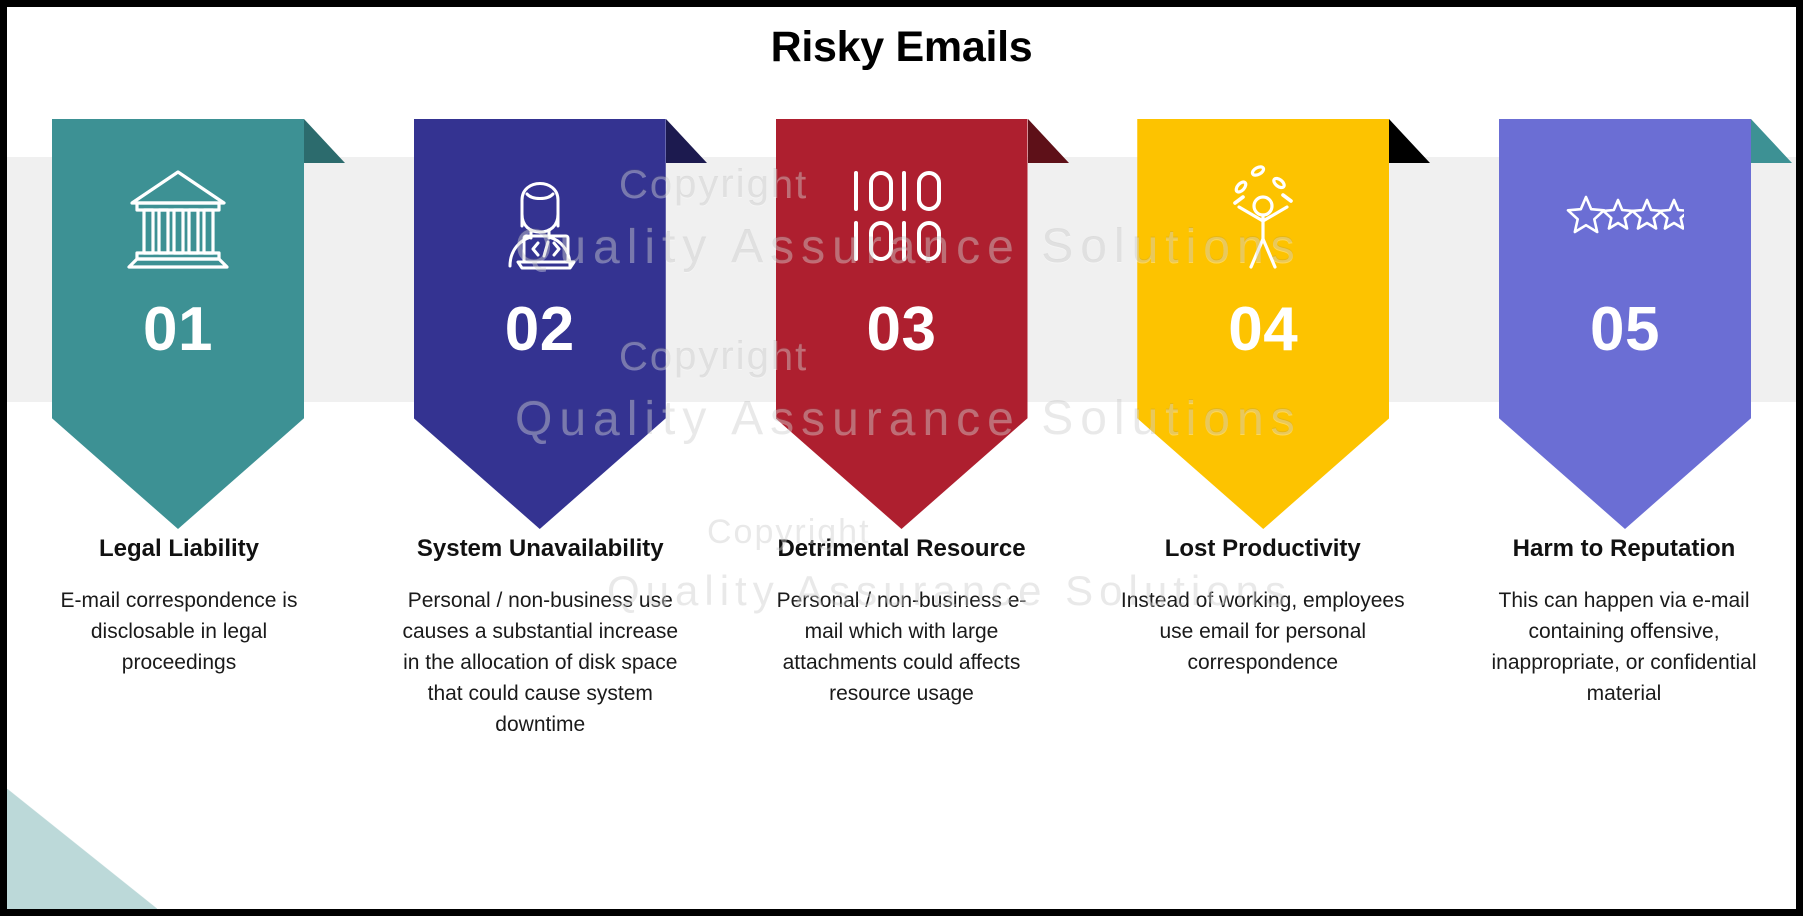 This screenshot has height=916, width=1803. I want to click on card-number-02: 02, so click(539, 329).